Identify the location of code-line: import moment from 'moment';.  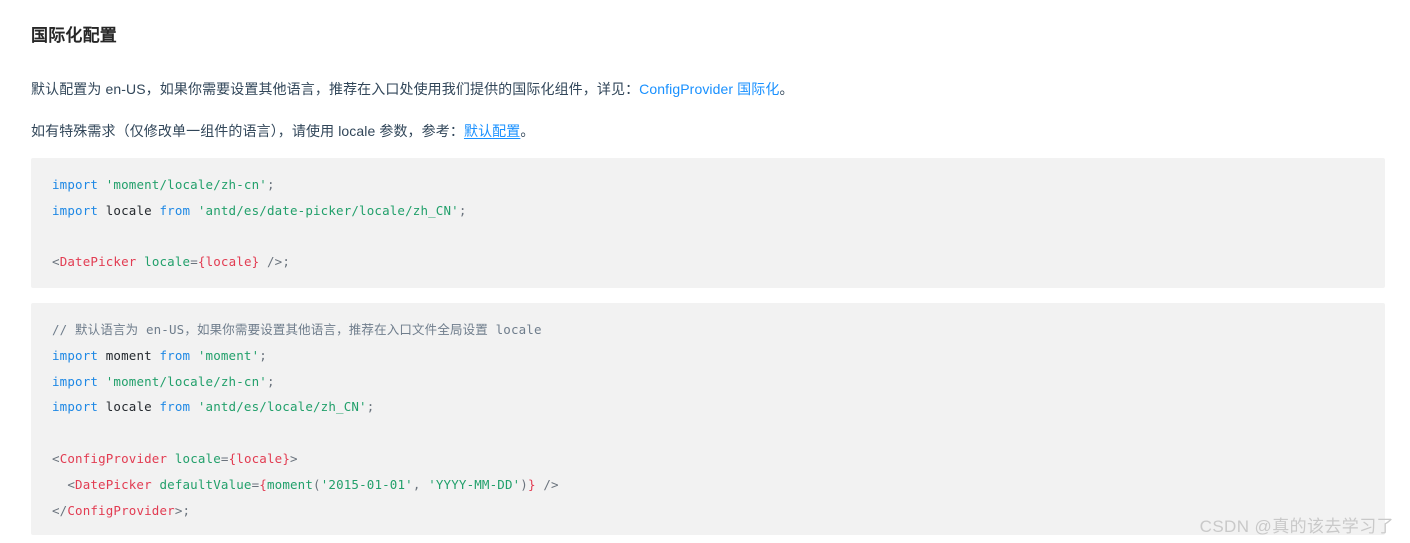
(708, 356).